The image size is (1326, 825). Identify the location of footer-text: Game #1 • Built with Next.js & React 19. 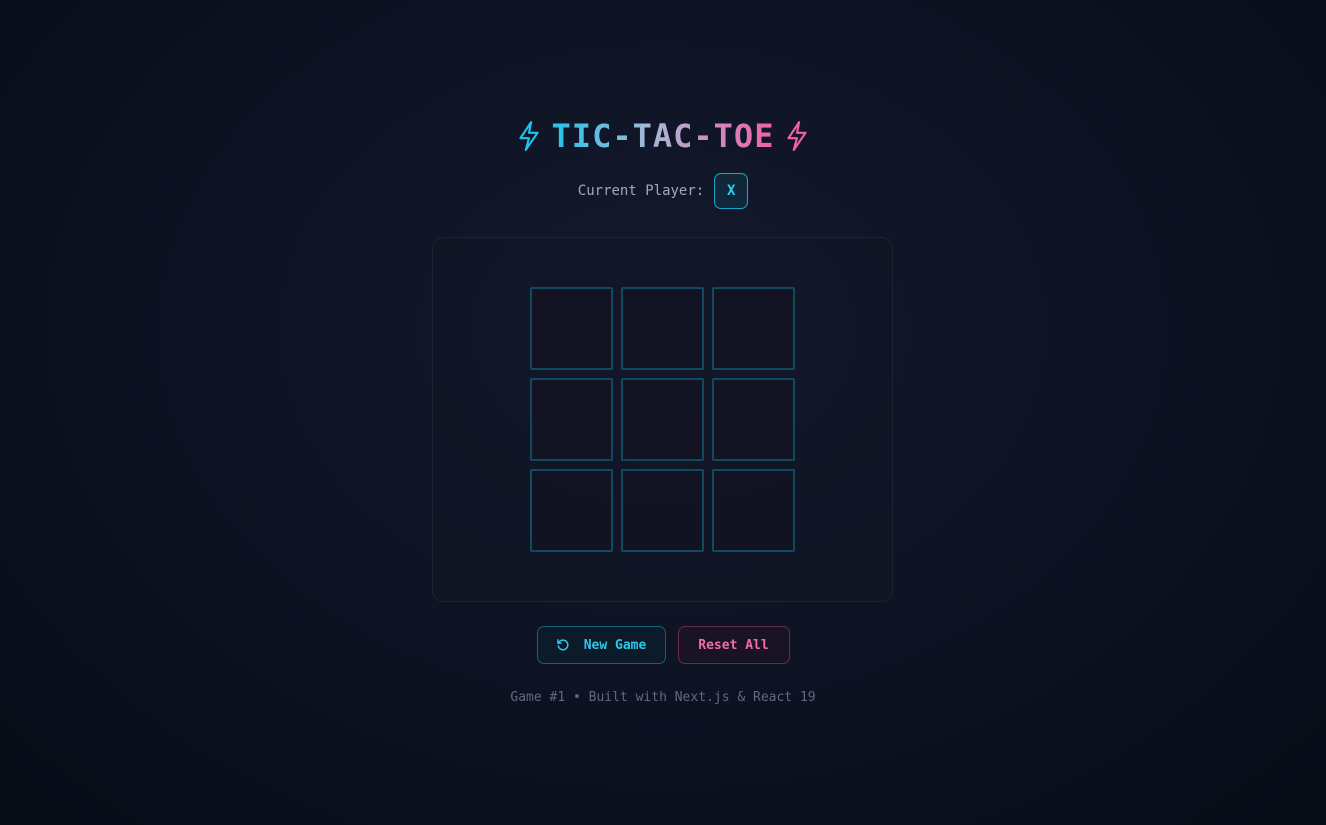
(663, 697).